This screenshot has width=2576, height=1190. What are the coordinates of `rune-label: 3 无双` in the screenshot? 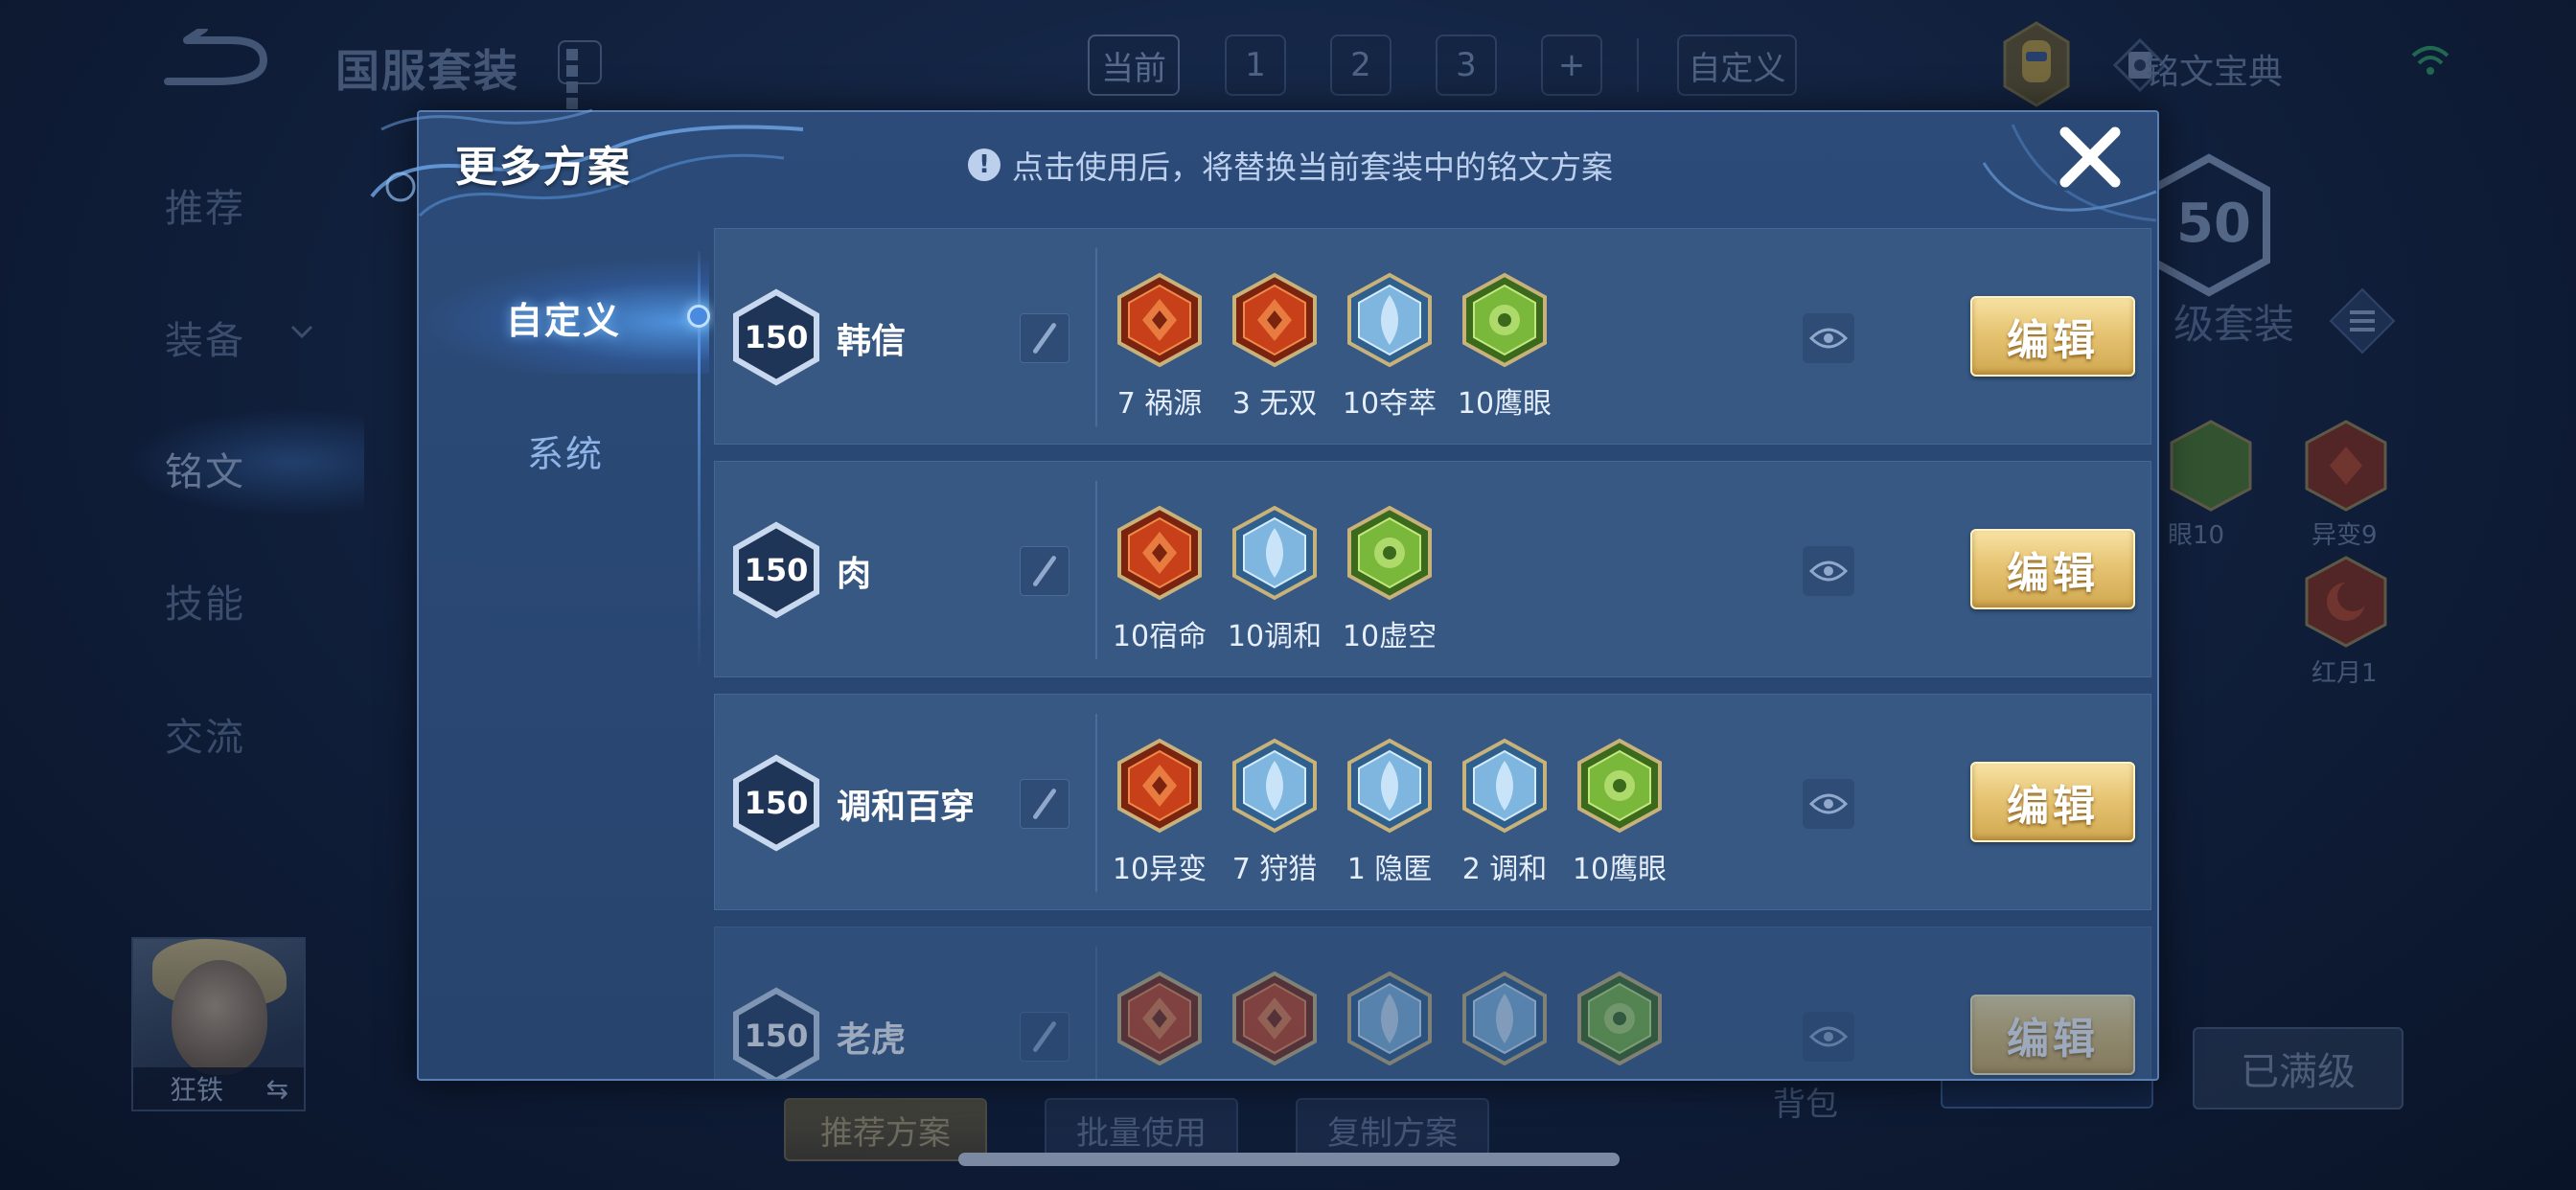 It's located at (1274, 404).